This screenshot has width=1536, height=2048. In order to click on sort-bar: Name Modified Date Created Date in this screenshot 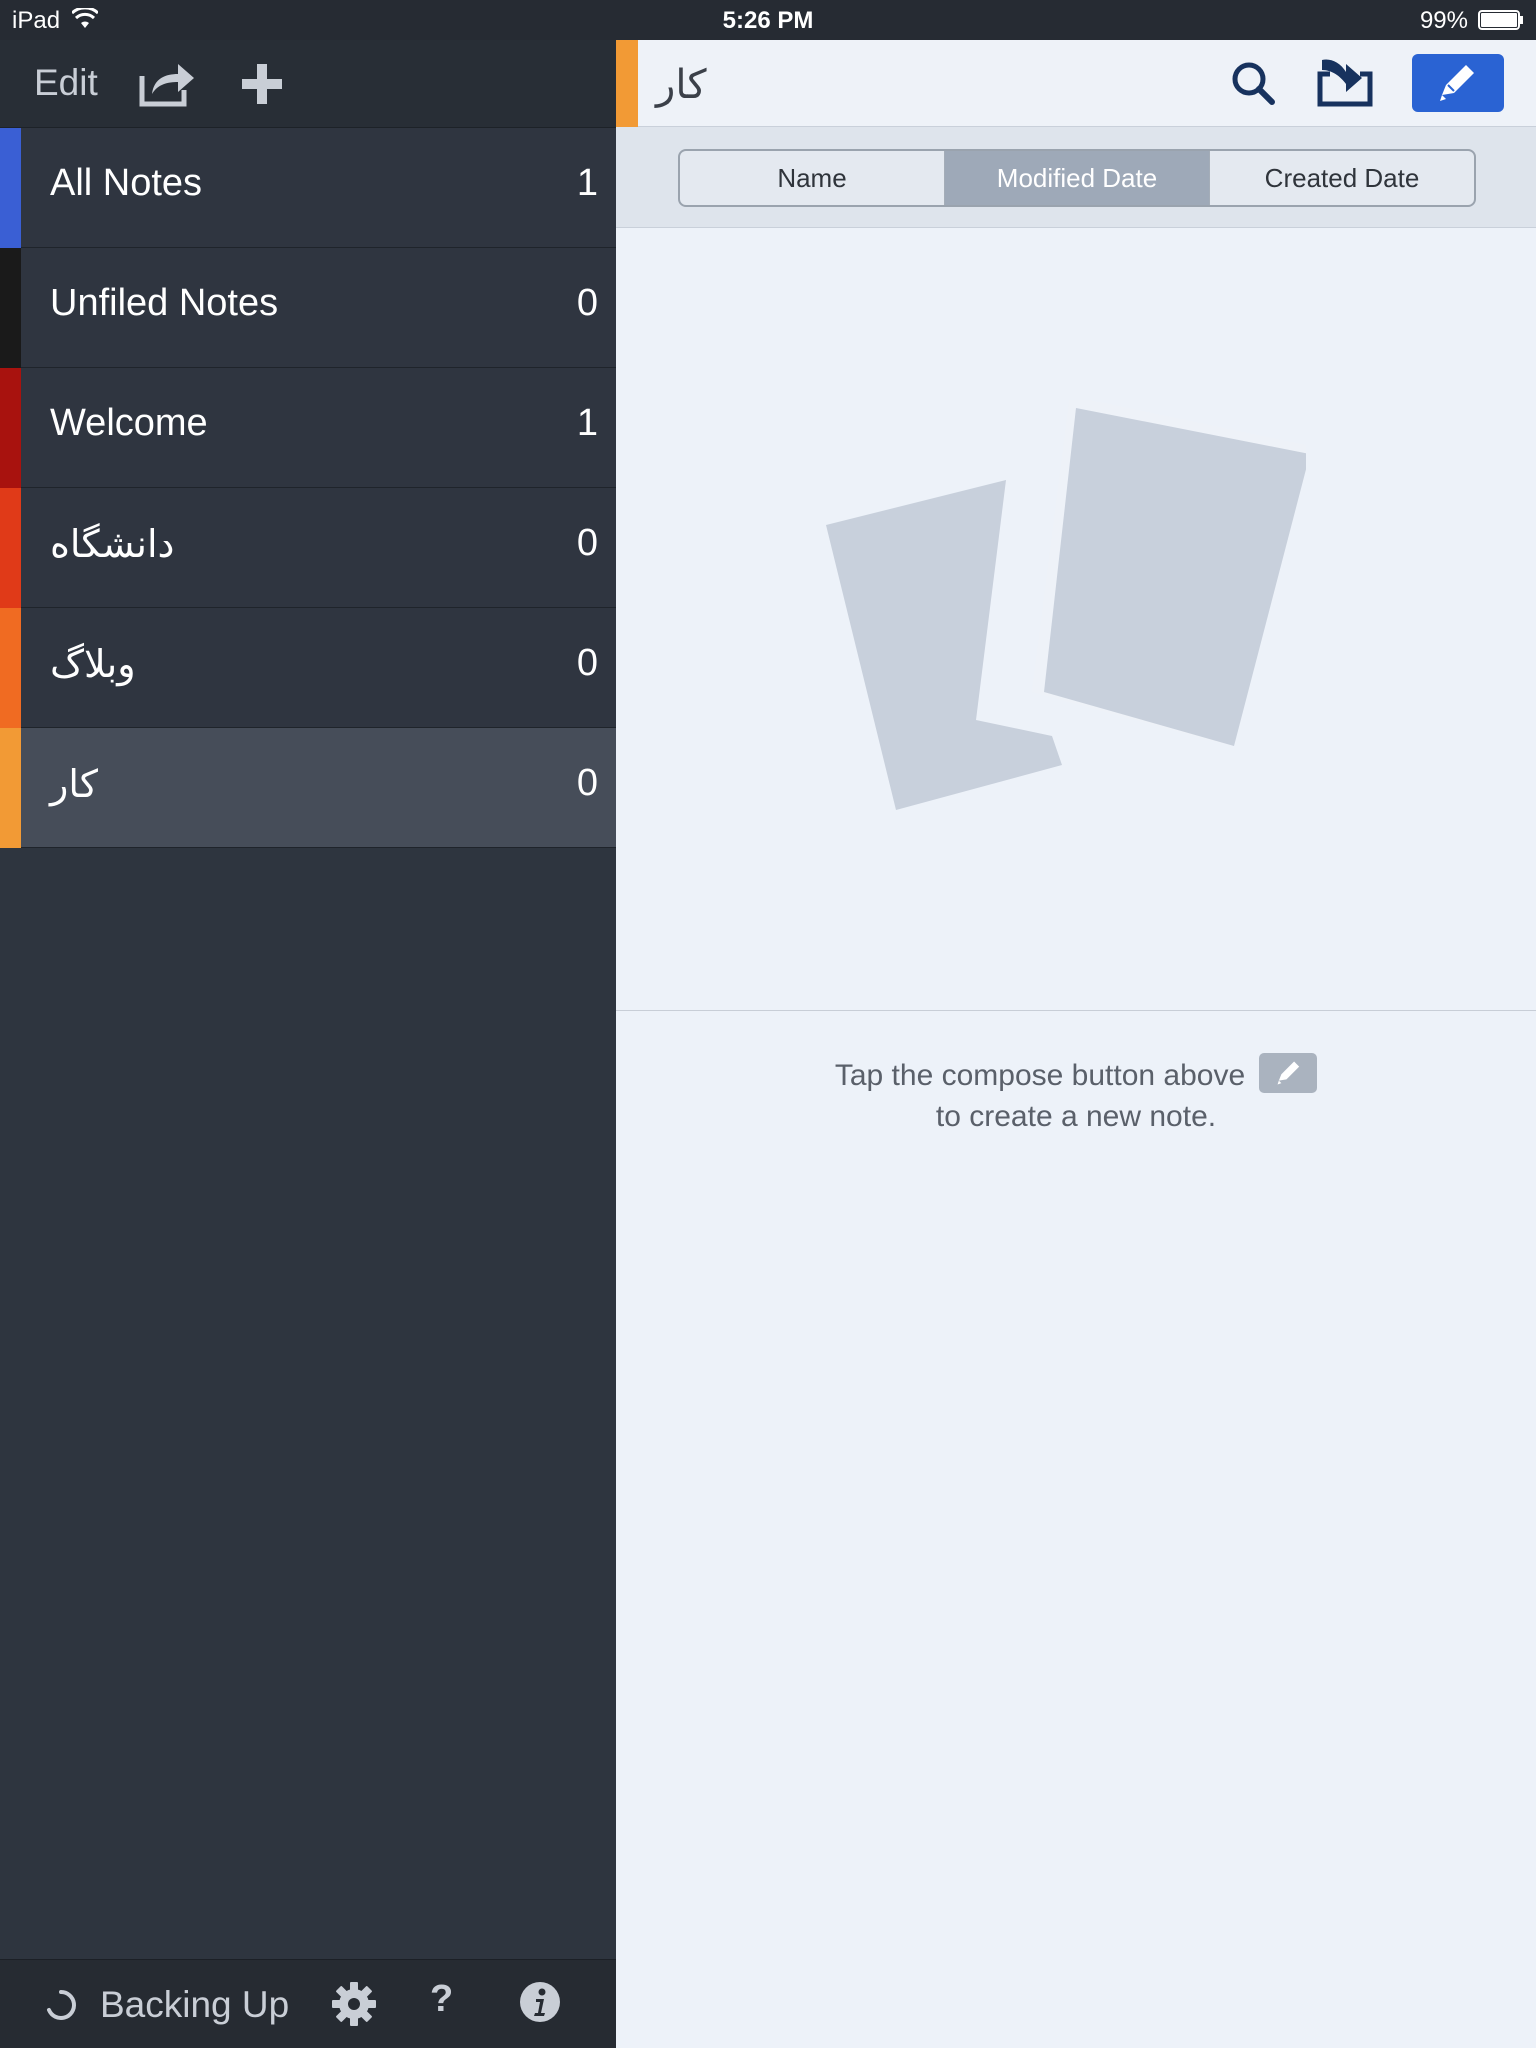, I will do `click(1076, 177)`.